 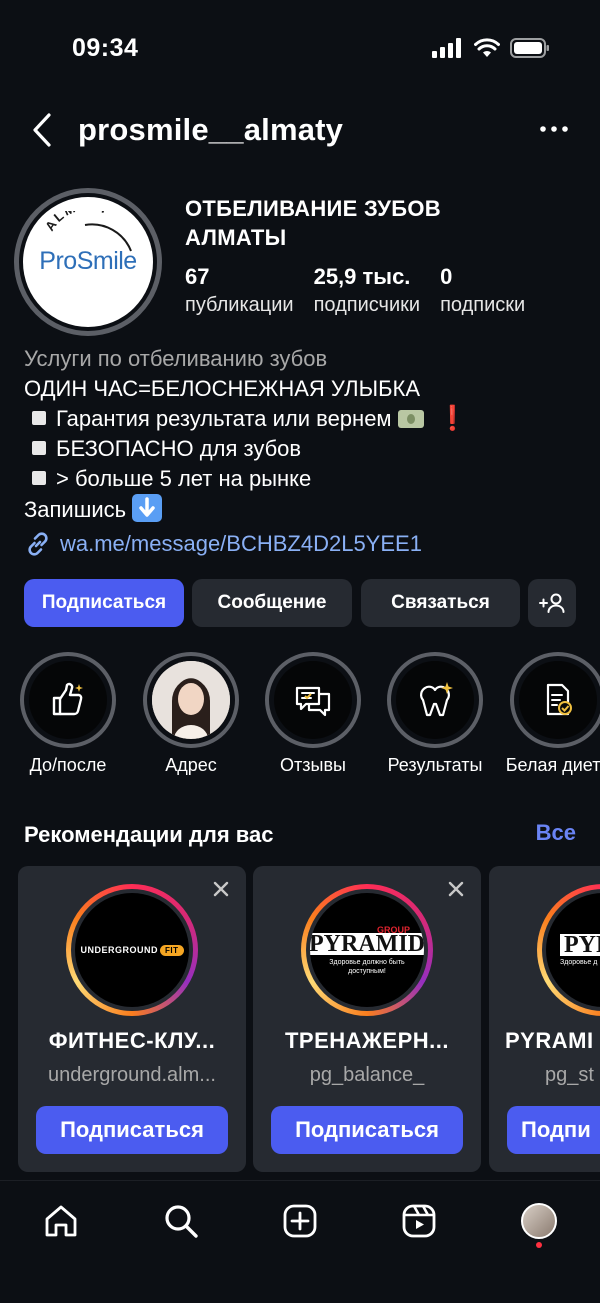 What do you see at coordinates (549, 1040) in the screenshot?
I see `rec-name: PYRAMI` at bounding box center [549, 1040].